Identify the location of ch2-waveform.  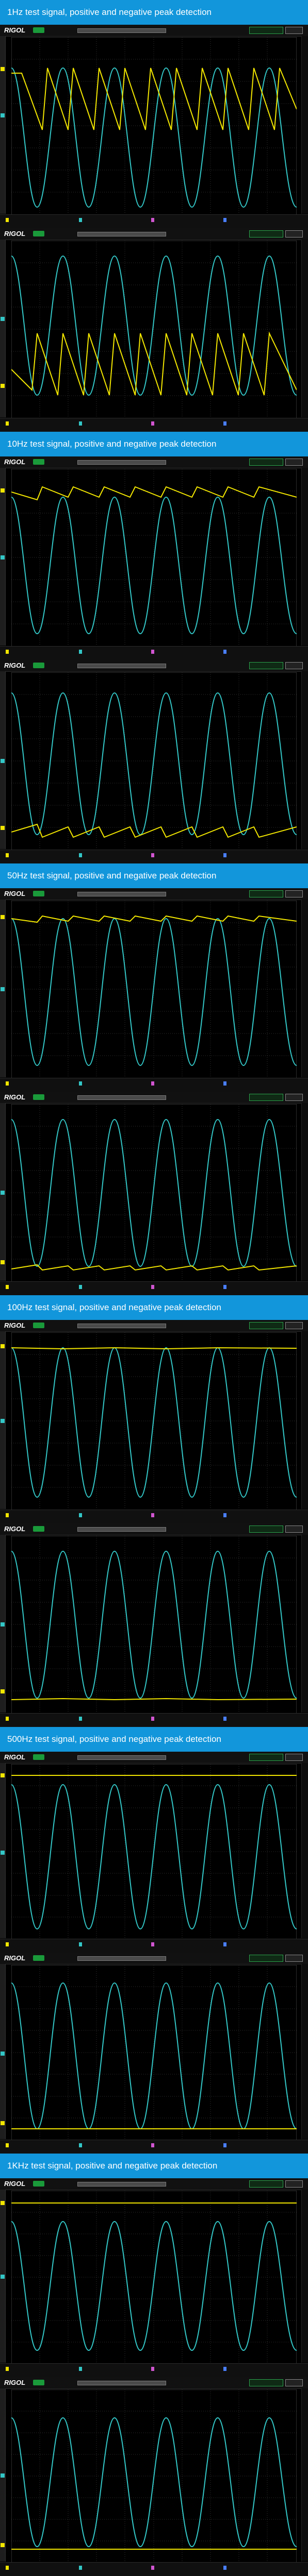
(154, 764).